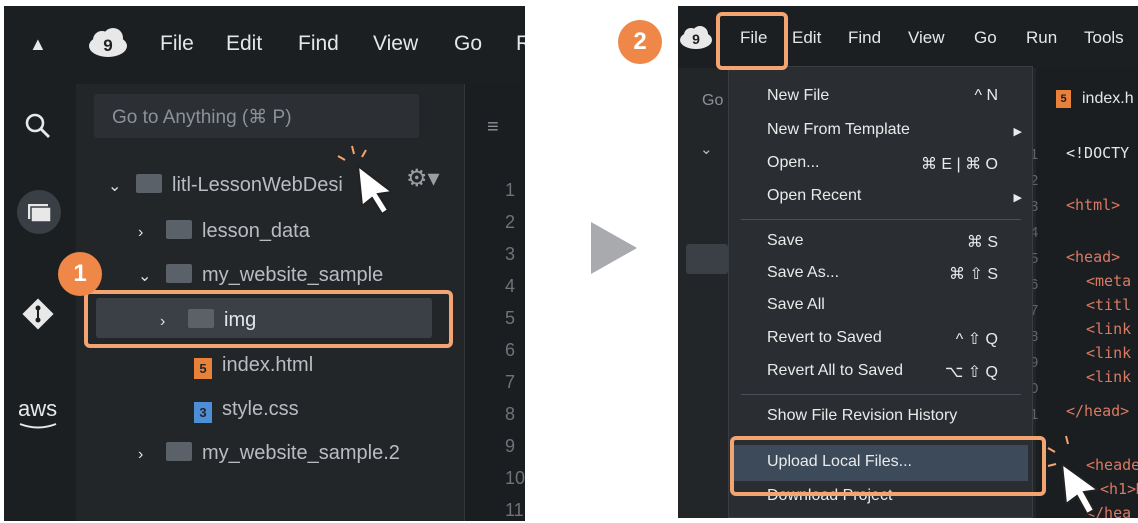 The width and height of the screenshot is (1138, 523). Describe the element at coordinates (959, 164) in the screenshot. I see `shortcut: ⌘ E | ⌘ O` at that location.